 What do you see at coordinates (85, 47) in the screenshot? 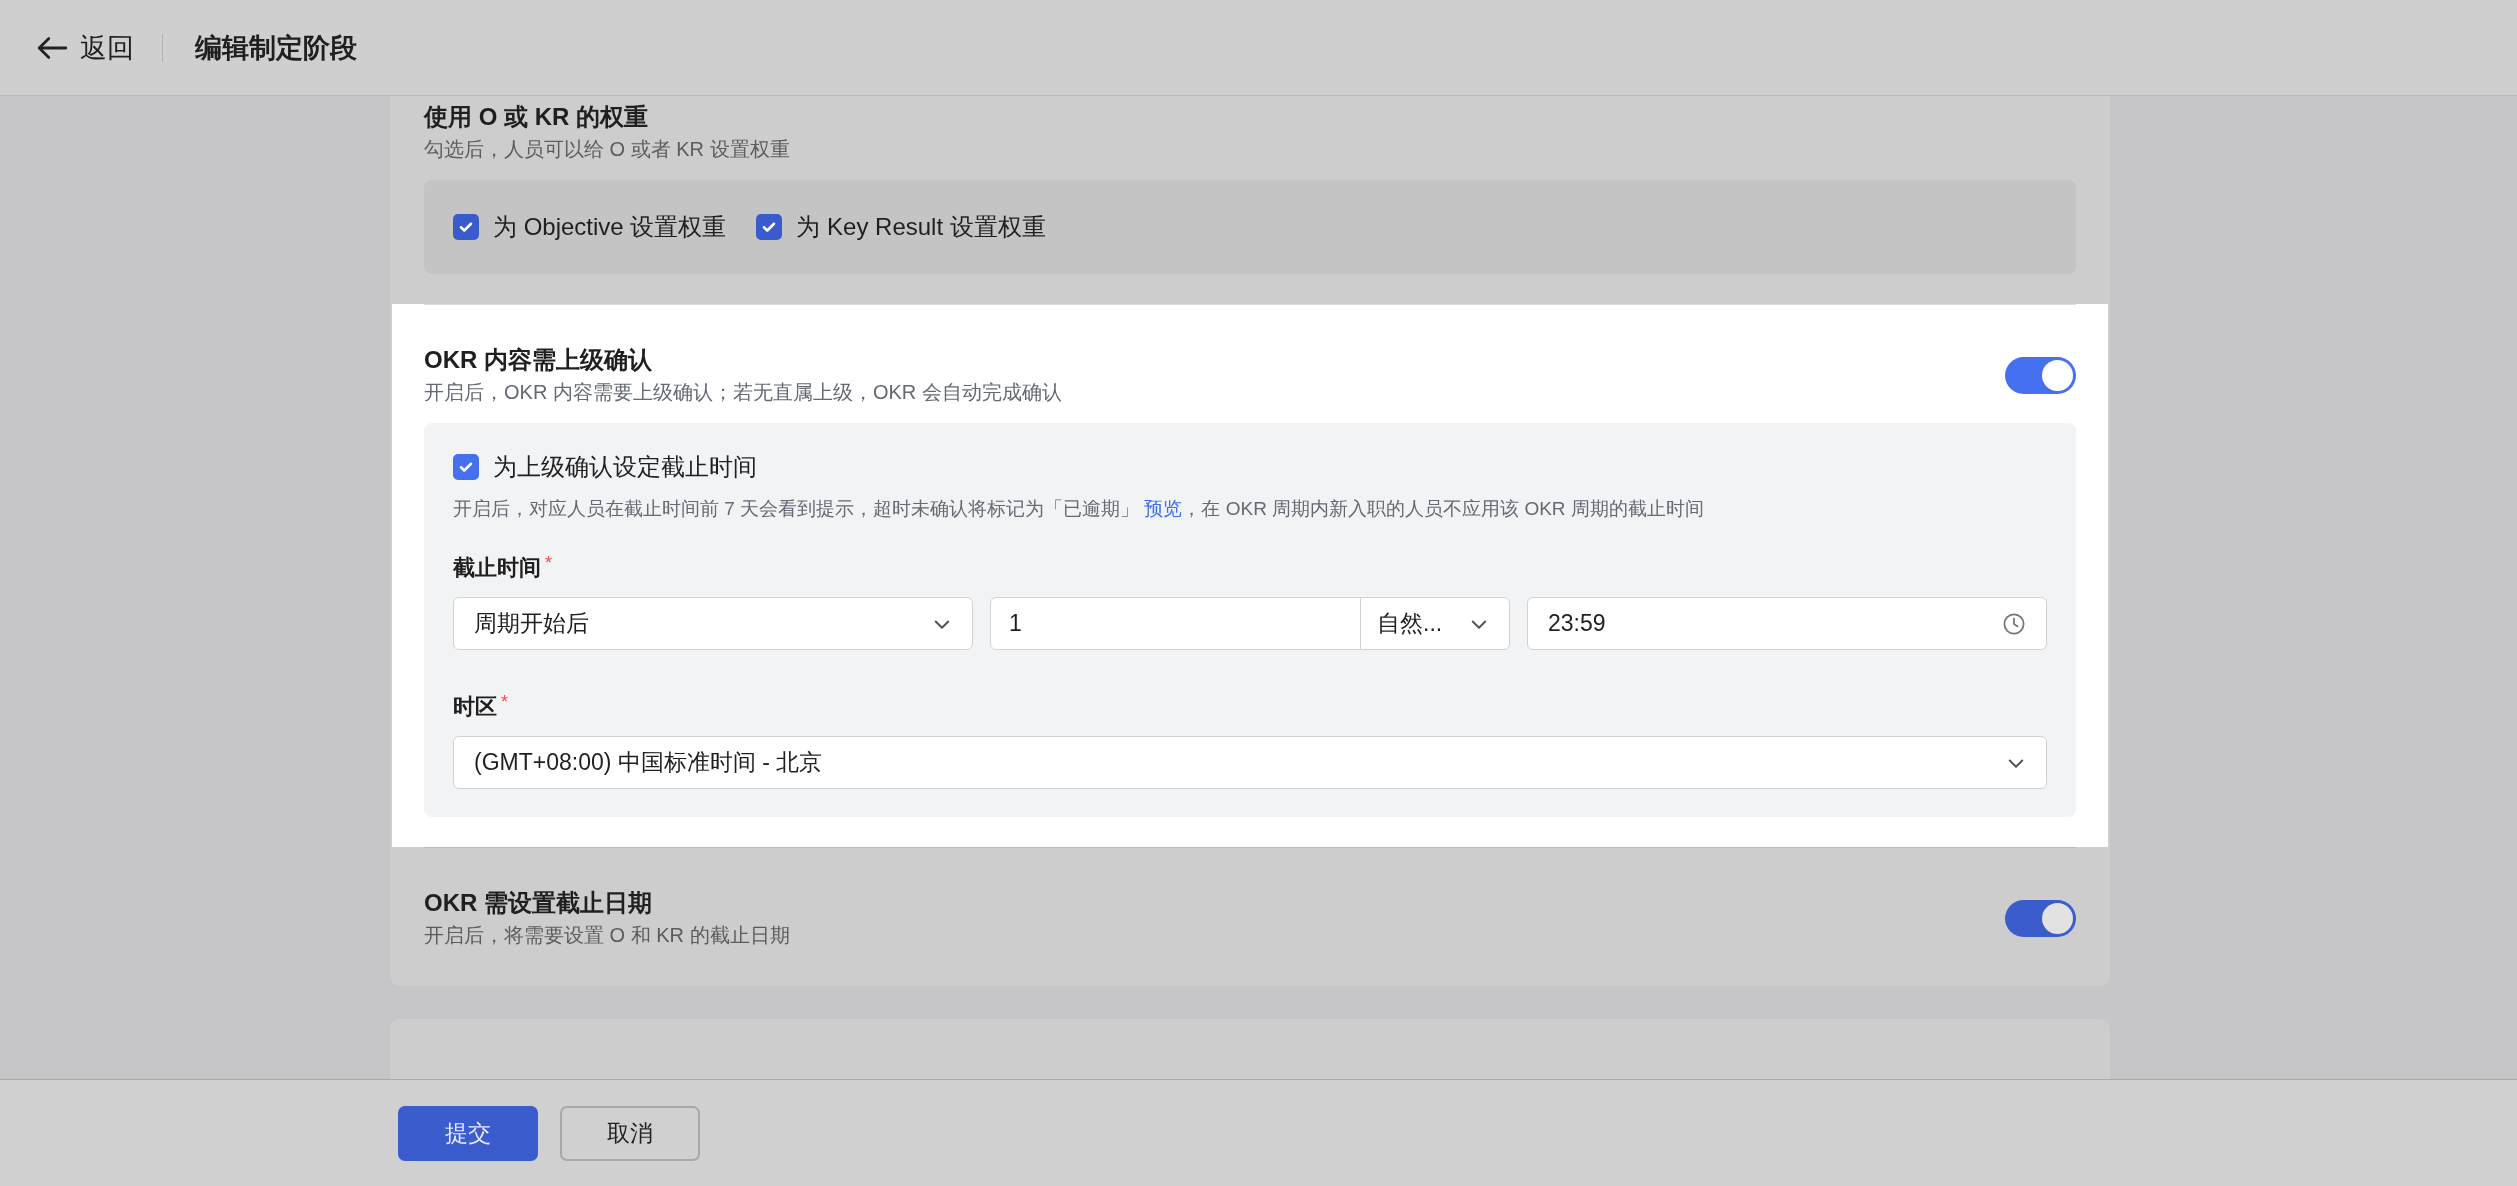
I see `back-button: 返回` at bounding box center [85, 47].